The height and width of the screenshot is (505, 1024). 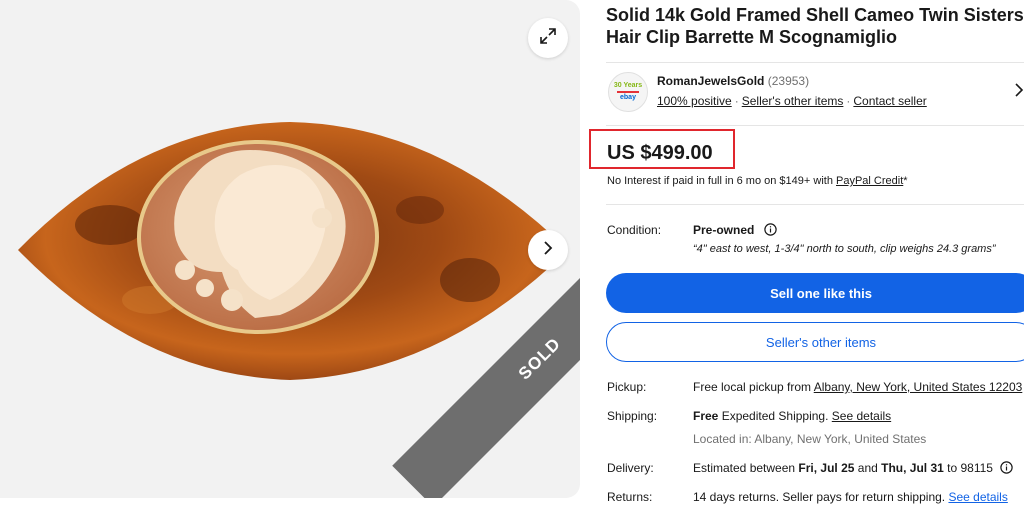 I want to click on seller-username: RomanJewelsGold, so click(x=710, y=81).